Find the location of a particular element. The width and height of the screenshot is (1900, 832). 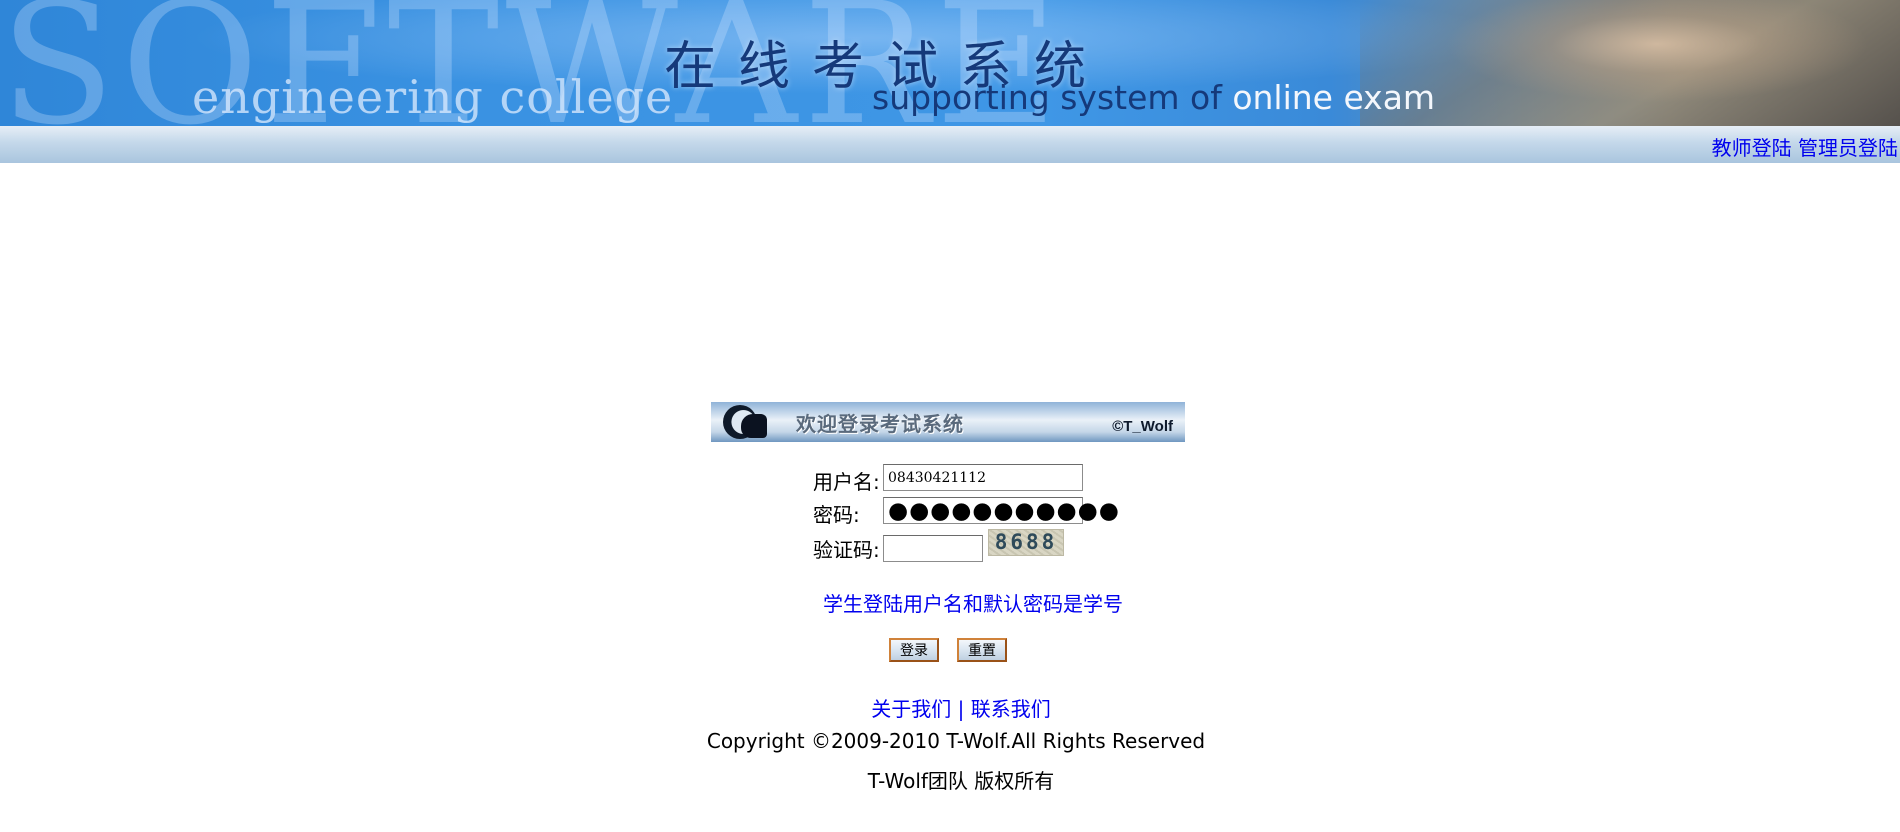

captcha-image: 8688 is located at coordinates (1026, 542).